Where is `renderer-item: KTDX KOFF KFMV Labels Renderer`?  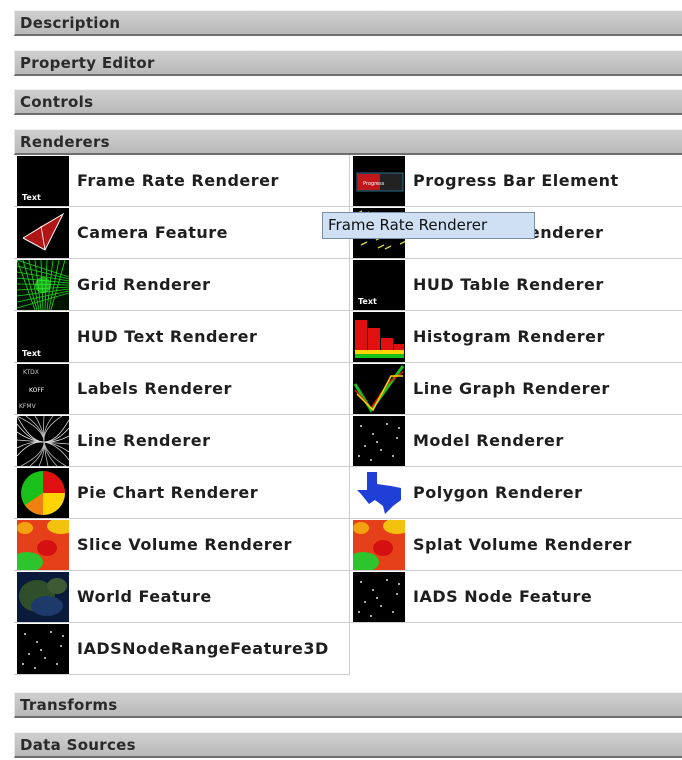 renderer-item: KTDX KOFF KFMV Labels Renderer is located at coordinates (182, 389).